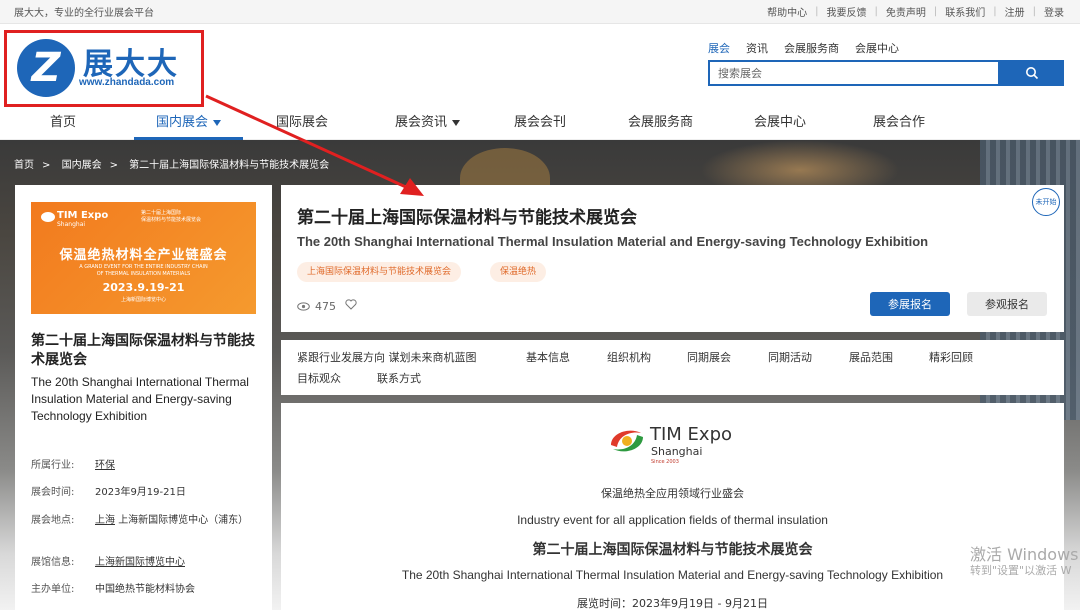  Describe the element at coordinates (899, 125) in the screenshot. I see `nav-cooperation: 展会合作` at that location.